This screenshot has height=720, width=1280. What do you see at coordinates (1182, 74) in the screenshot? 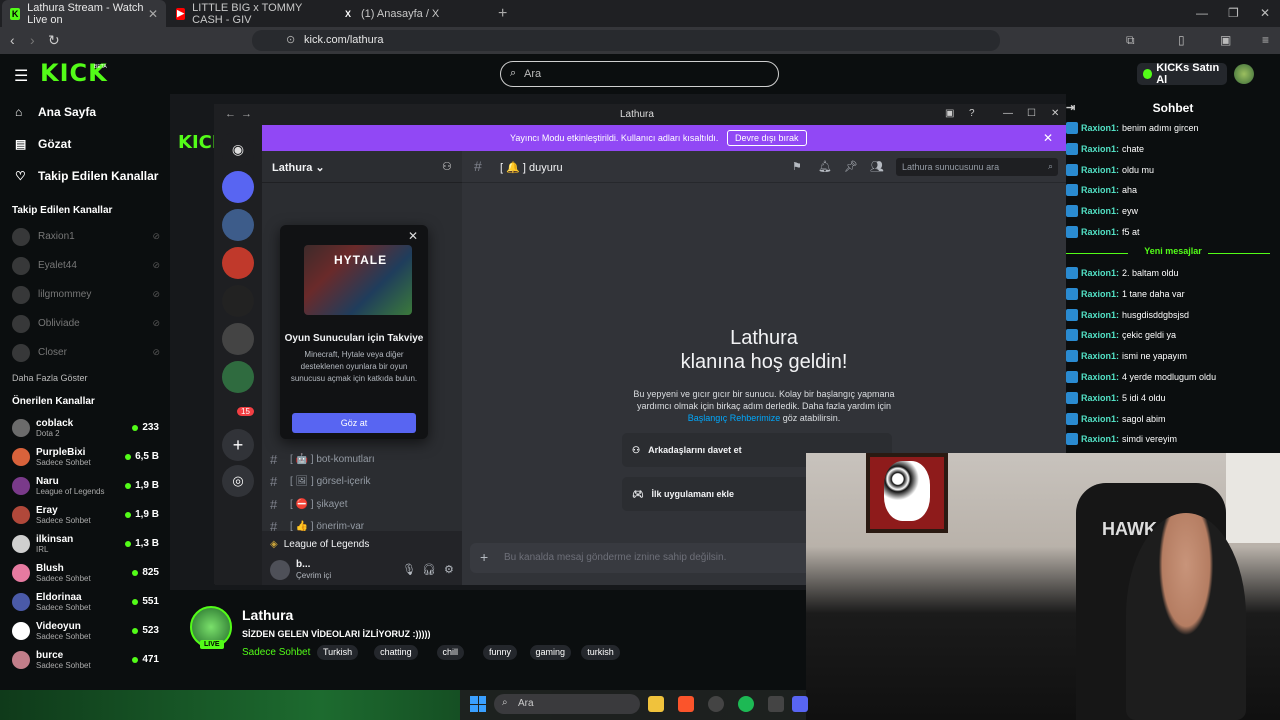
I see `buy-kicks-button: KICKs Satın Al` at bounding box center [1182, 74].